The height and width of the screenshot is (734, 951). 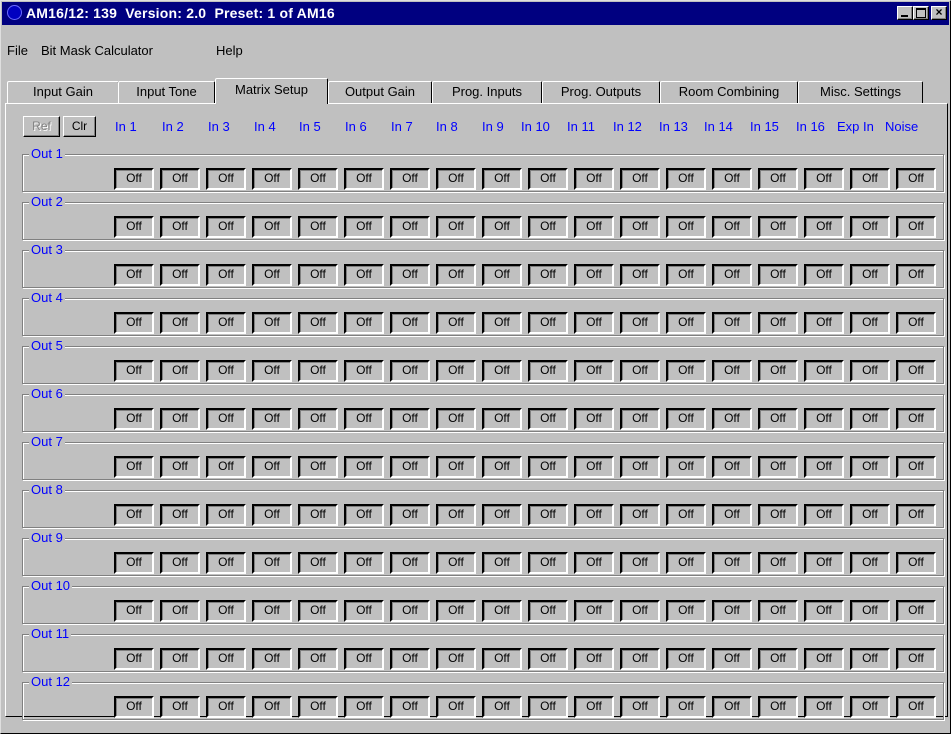 I want to click on tab-prog-inputs: Prog. Inputs, so click(x=487, y=92).